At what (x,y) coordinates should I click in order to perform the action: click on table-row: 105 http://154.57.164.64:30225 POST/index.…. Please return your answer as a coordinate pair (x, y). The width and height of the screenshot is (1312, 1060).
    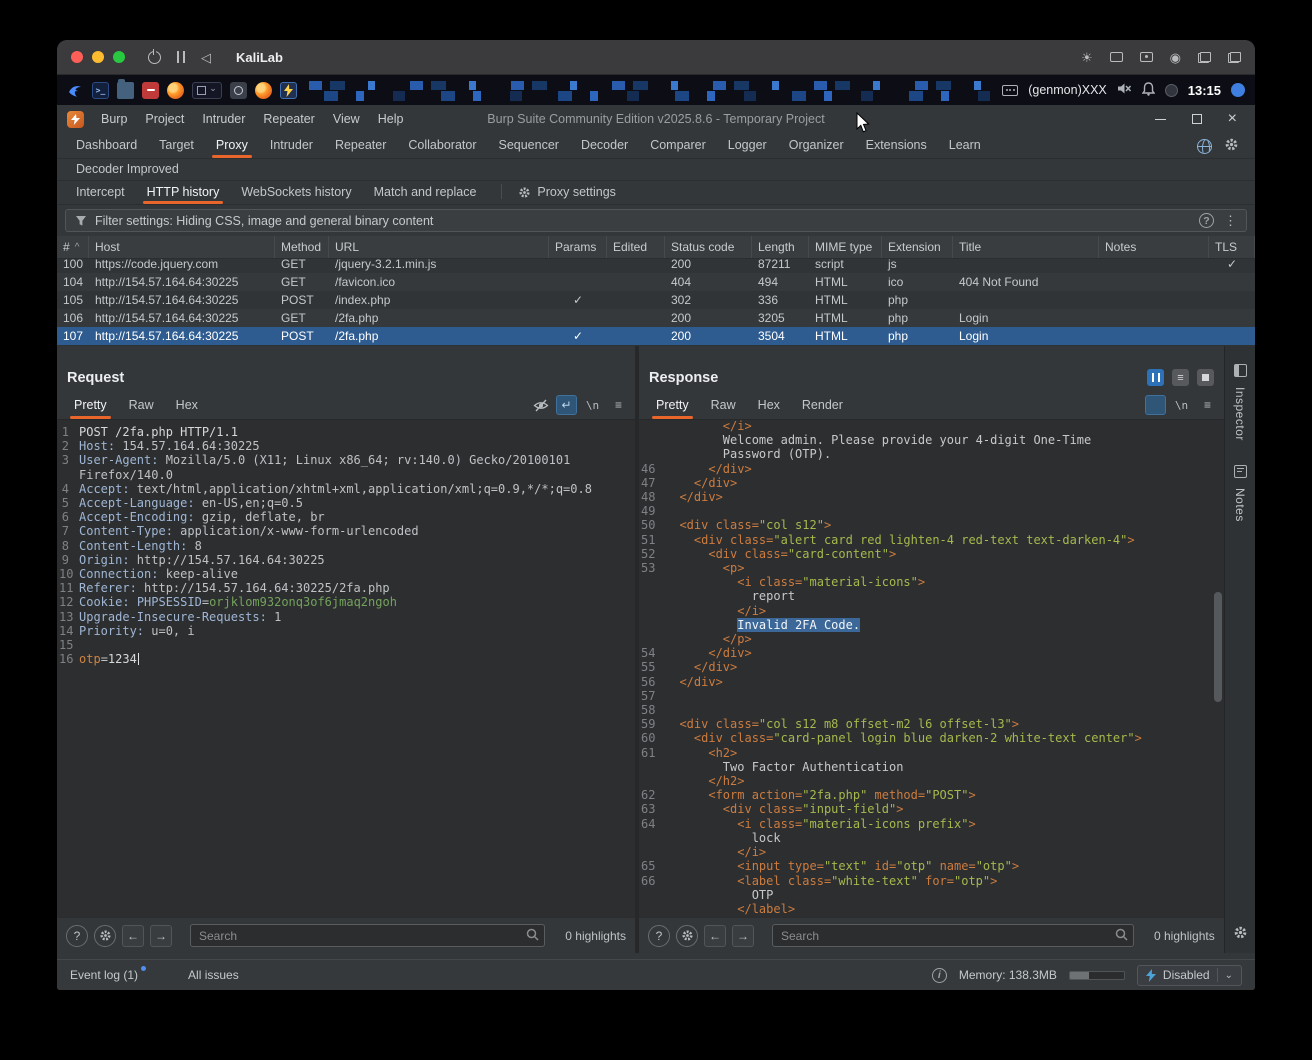
    Looking at the image, I should click on (656, 300).